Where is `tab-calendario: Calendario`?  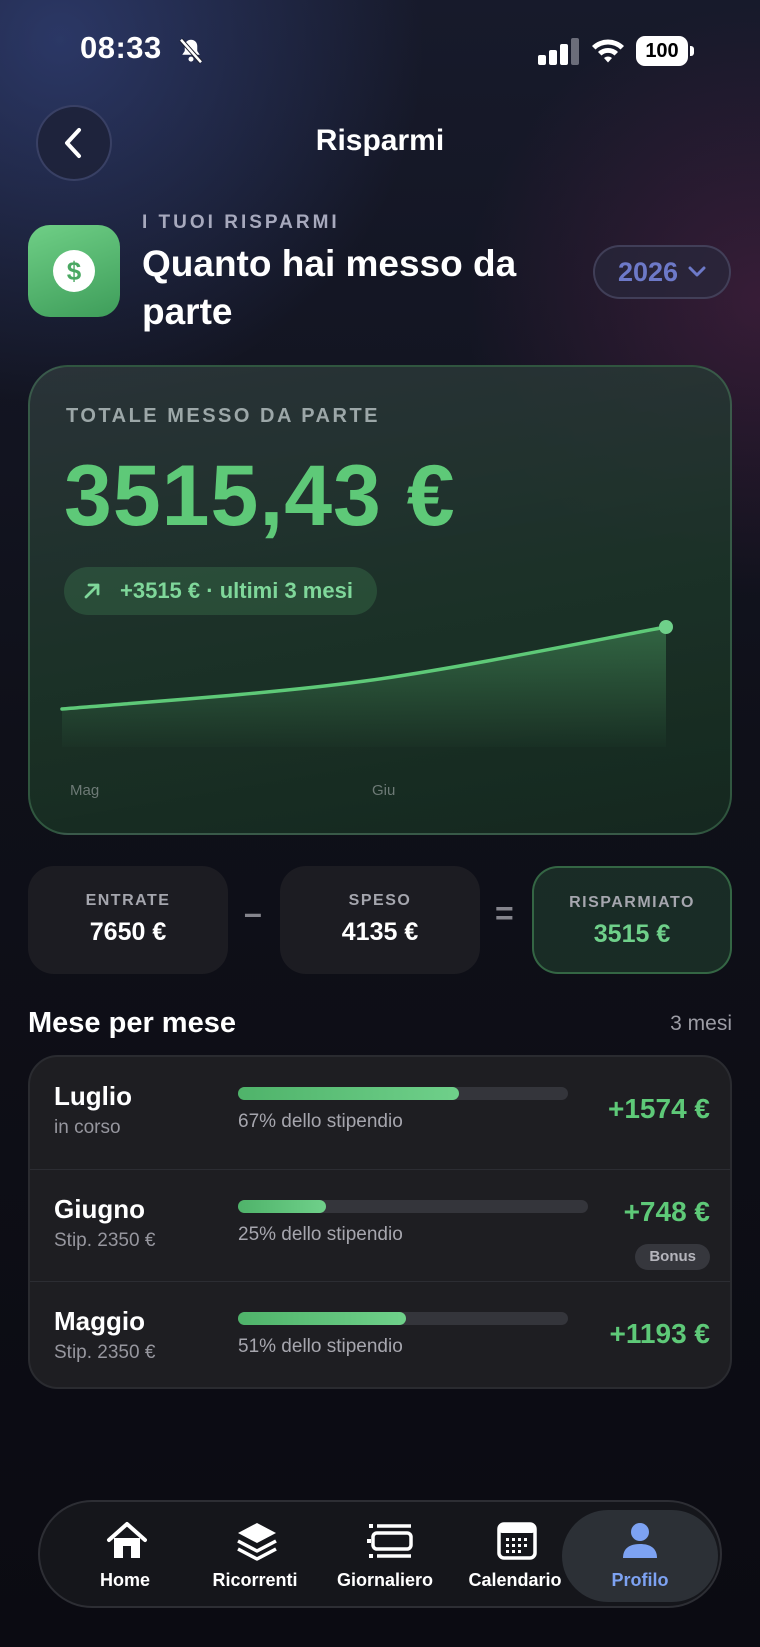 tab-calendario: Calendario is located at coordinates (515, 1554).